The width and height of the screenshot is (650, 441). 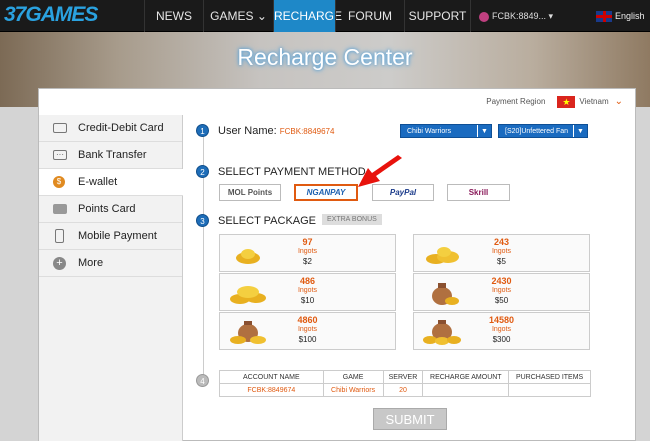 I want to click on game-select-value: Chibi Warriors, so click(x=429, y=131).